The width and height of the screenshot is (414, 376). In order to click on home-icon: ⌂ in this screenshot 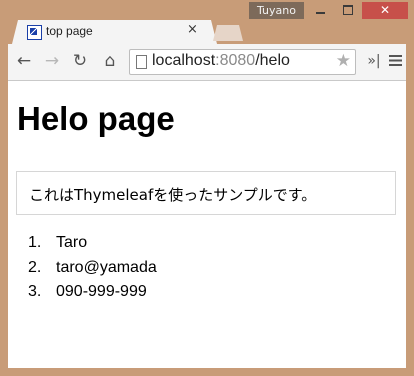, I will do `click(110, 61)`.